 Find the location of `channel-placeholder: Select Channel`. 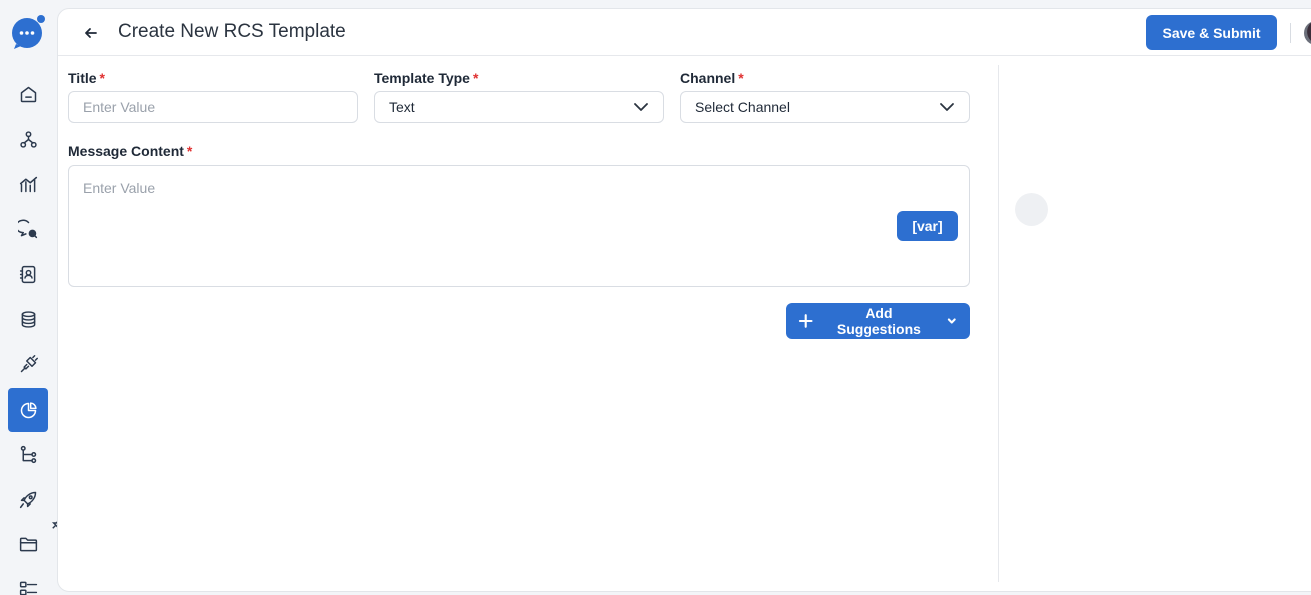

channel-placeholder: Select Channel is located at coordinates (742, 107).